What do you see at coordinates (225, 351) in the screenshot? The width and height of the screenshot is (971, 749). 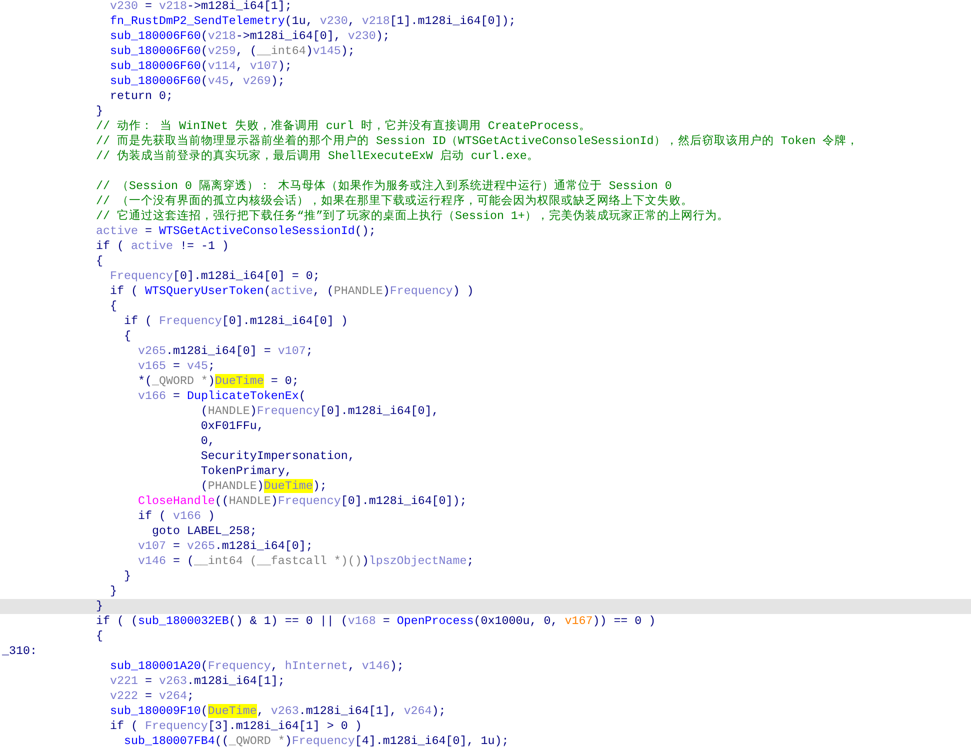 I see `code-line: v265.m128i_i64[0] = v107;` at bounding box center [225, 351].